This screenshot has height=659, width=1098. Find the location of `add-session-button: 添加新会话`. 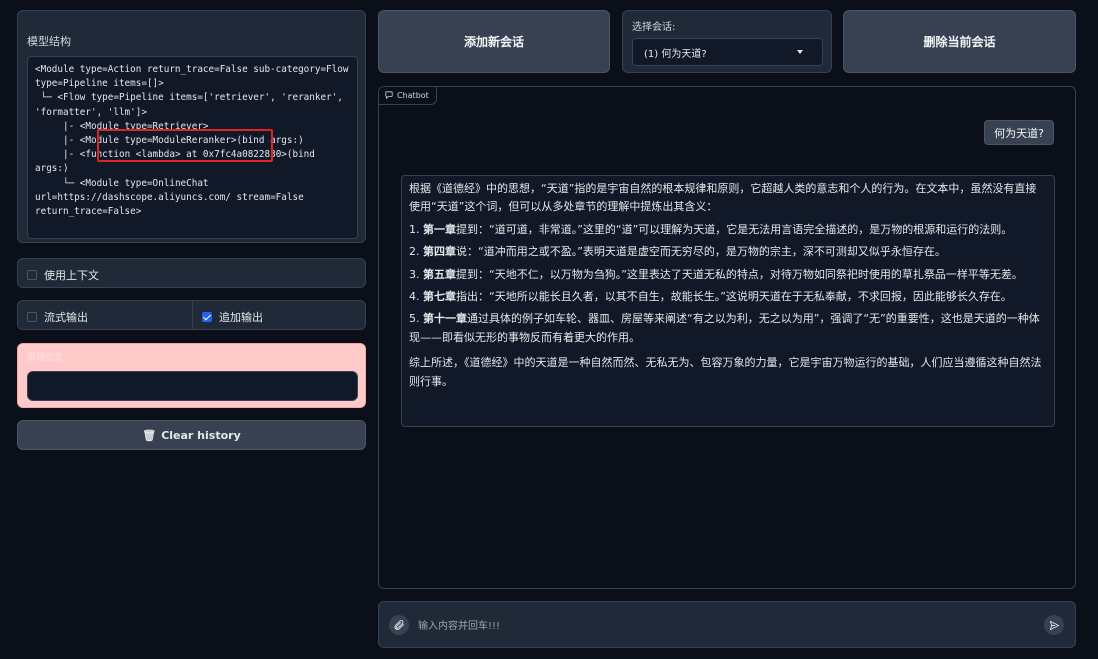

add-session-button: 添加新会话 is located at coordinates (494, 41).